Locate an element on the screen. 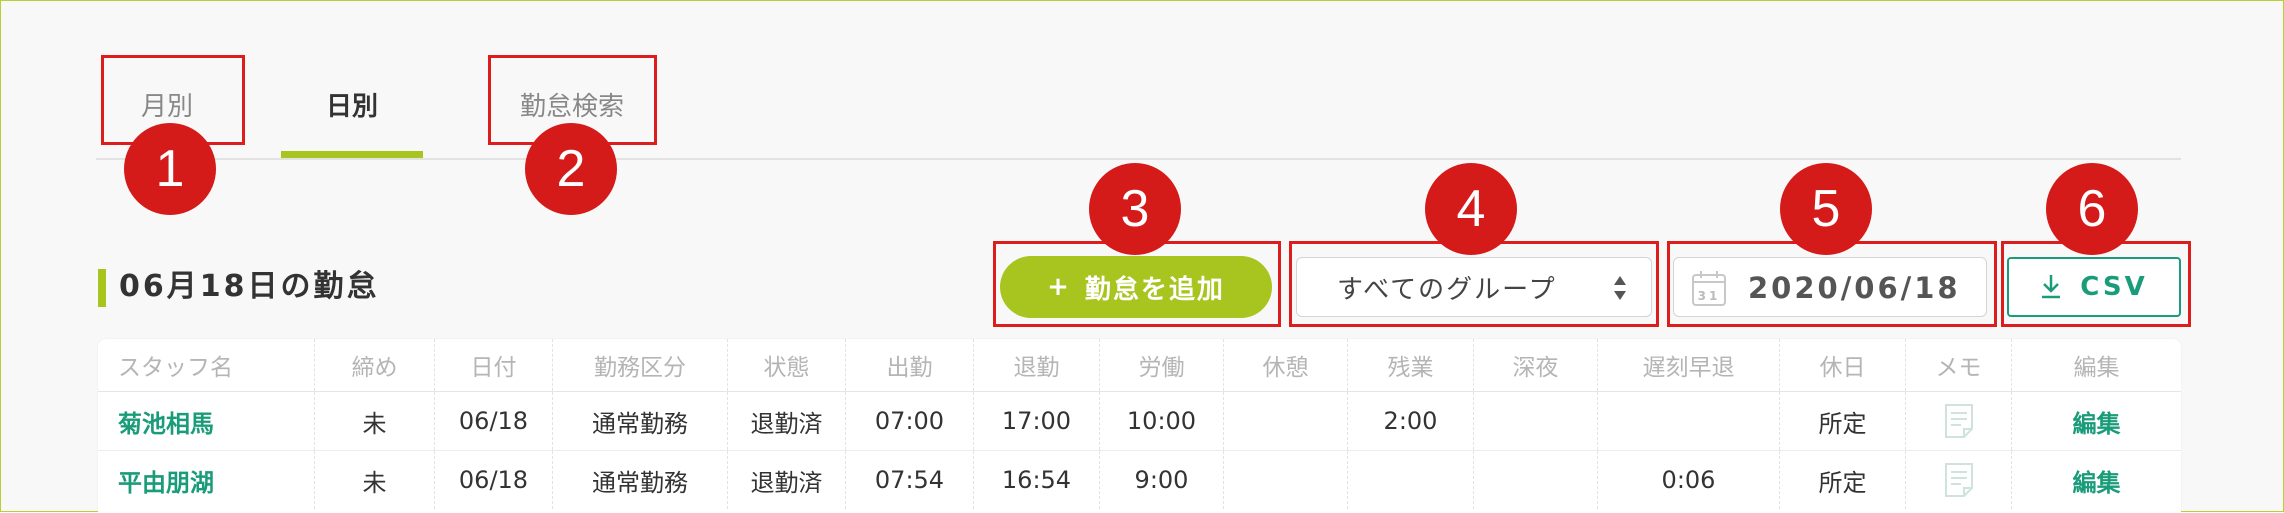 The height and width of the screenshot is (513, 2284). clock-out-cell: 16:54 is located at coordinates (1037, 480).